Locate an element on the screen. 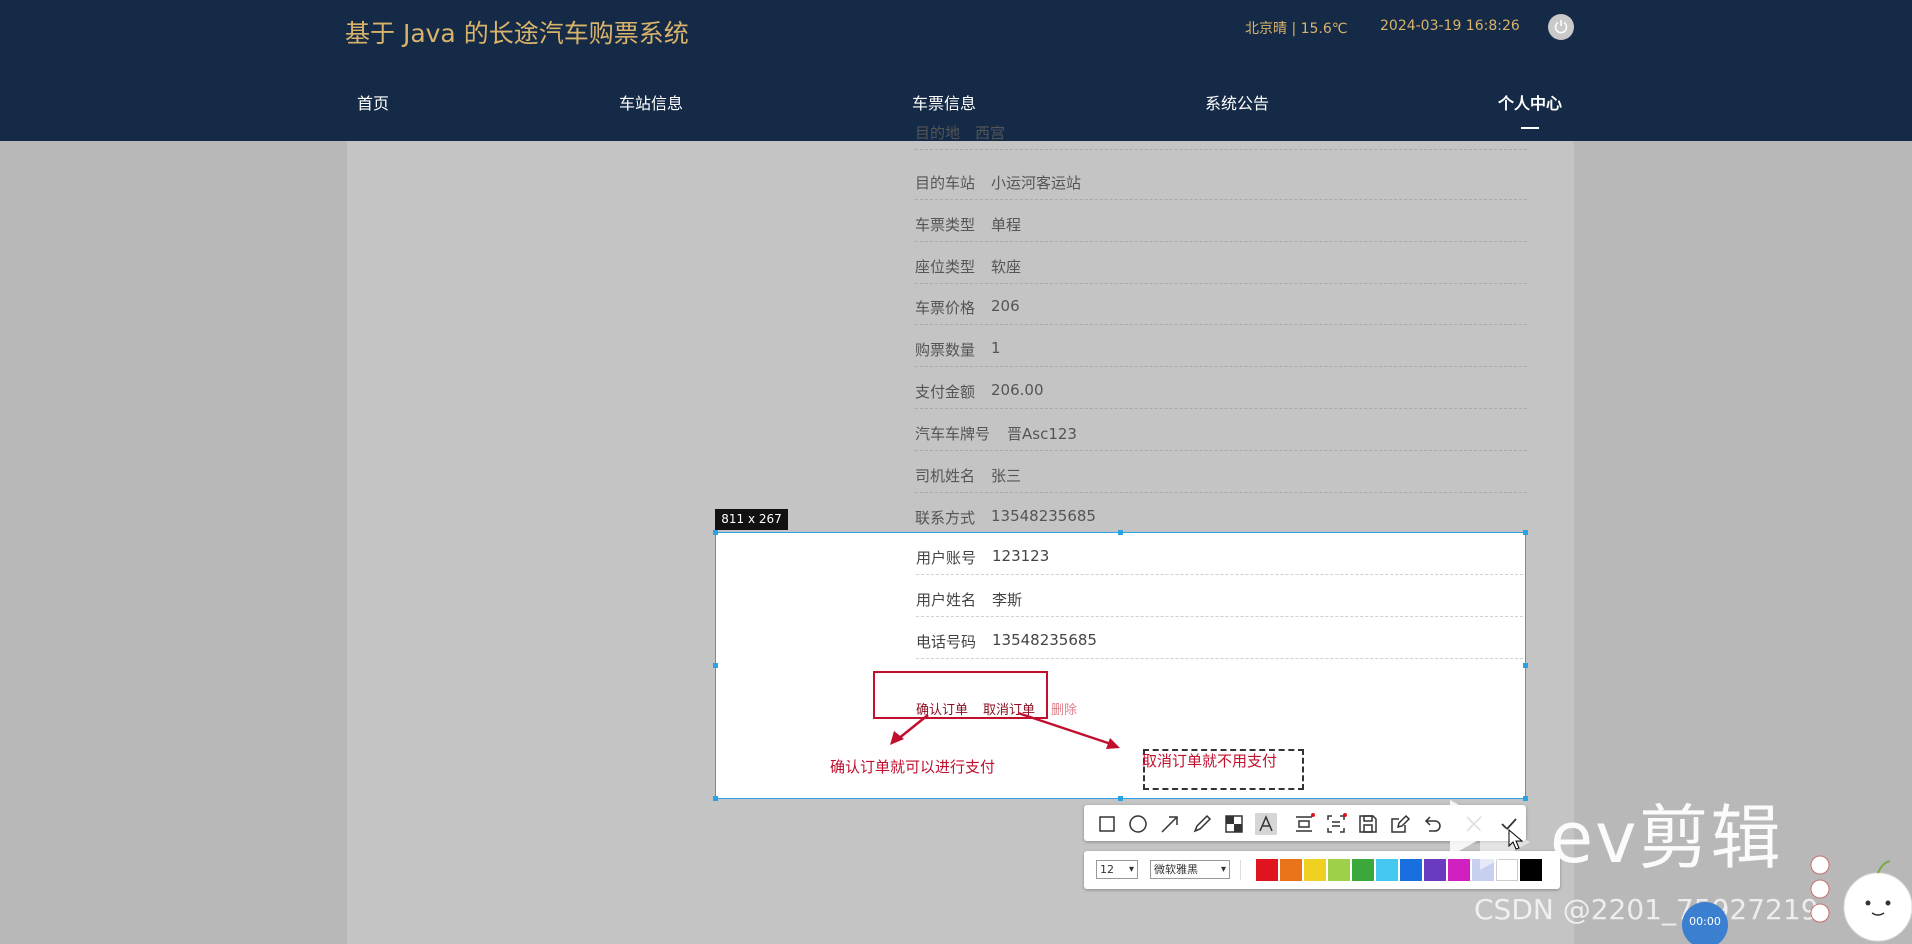  pen-tool-icon is located at coordinates (1202, 824).